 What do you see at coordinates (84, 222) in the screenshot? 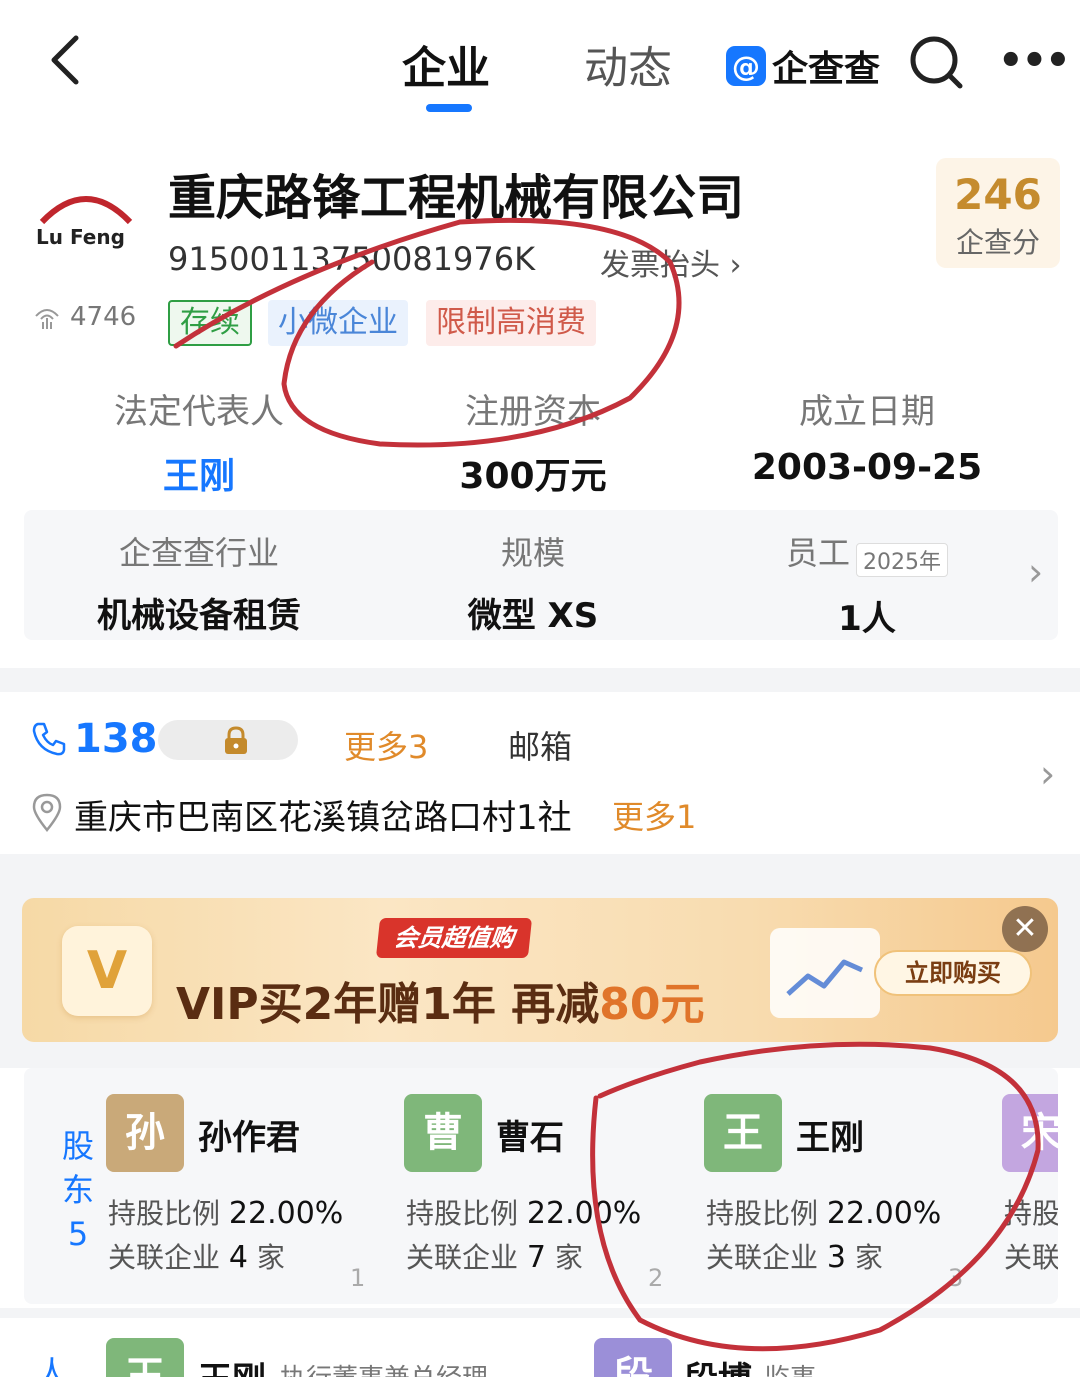
I see `company-logo: Lu Feng` at bounding box center [84, 222].